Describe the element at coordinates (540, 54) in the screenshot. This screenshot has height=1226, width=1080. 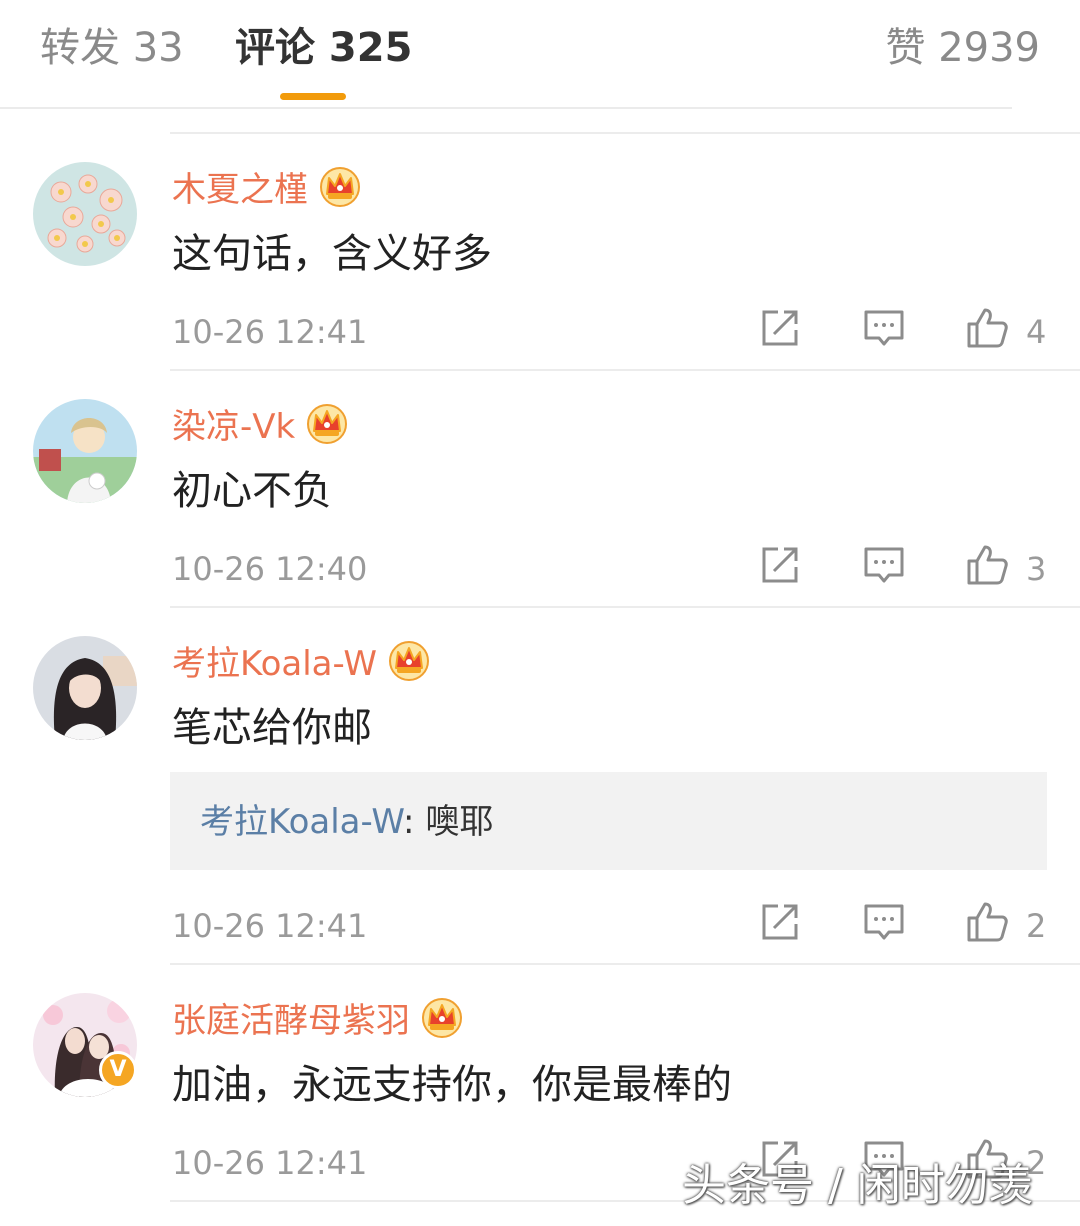
I see `tab-bar: 转发 33 评论 325 赞 2939` at that location.